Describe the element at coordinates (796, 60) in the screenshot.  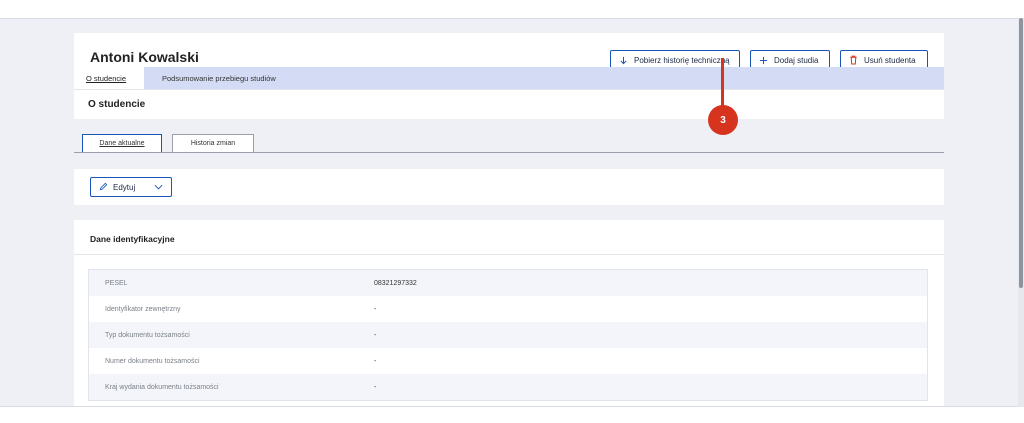
I see `add-studies-label: Dodaj studia` at that location.